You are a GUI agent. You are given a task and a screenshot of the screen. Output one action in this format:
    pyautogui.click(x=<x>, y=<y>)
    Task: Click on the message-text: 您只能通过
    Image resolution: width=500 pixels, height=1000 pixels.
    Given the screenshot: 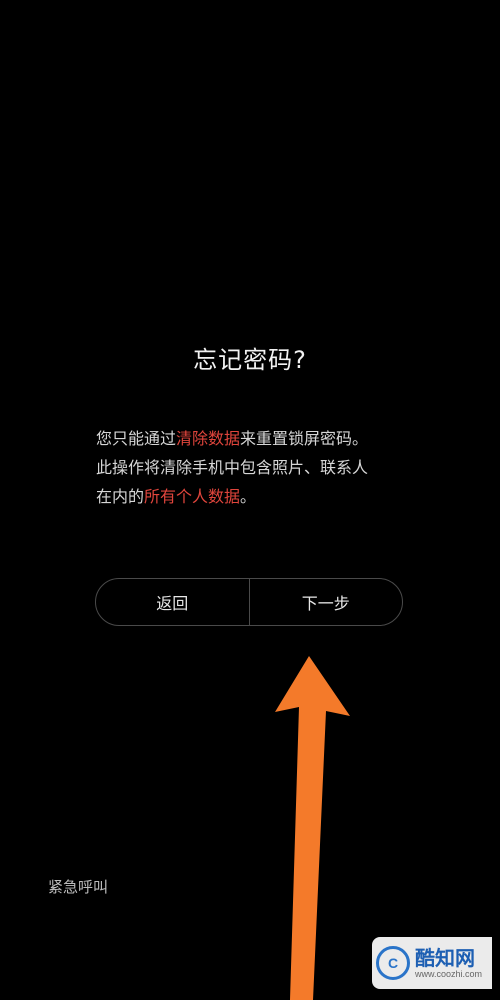 What is the action you would take?
    pyautogui.click(x=136, y=438)
    